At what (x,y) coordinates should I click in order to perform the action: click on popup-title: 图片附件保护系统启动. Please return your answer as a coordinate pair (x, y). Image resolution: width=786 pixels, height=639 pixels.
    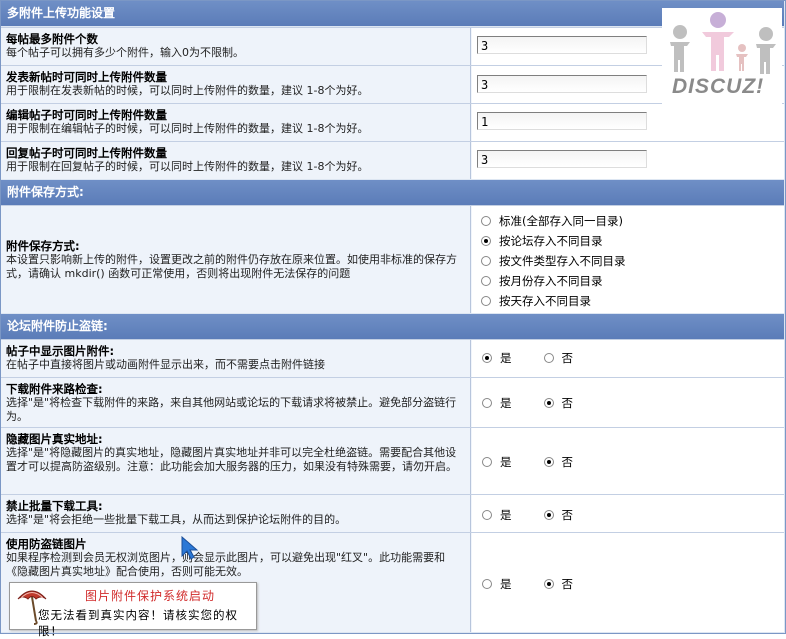
    Looking at the image, I should click on (150, 596).